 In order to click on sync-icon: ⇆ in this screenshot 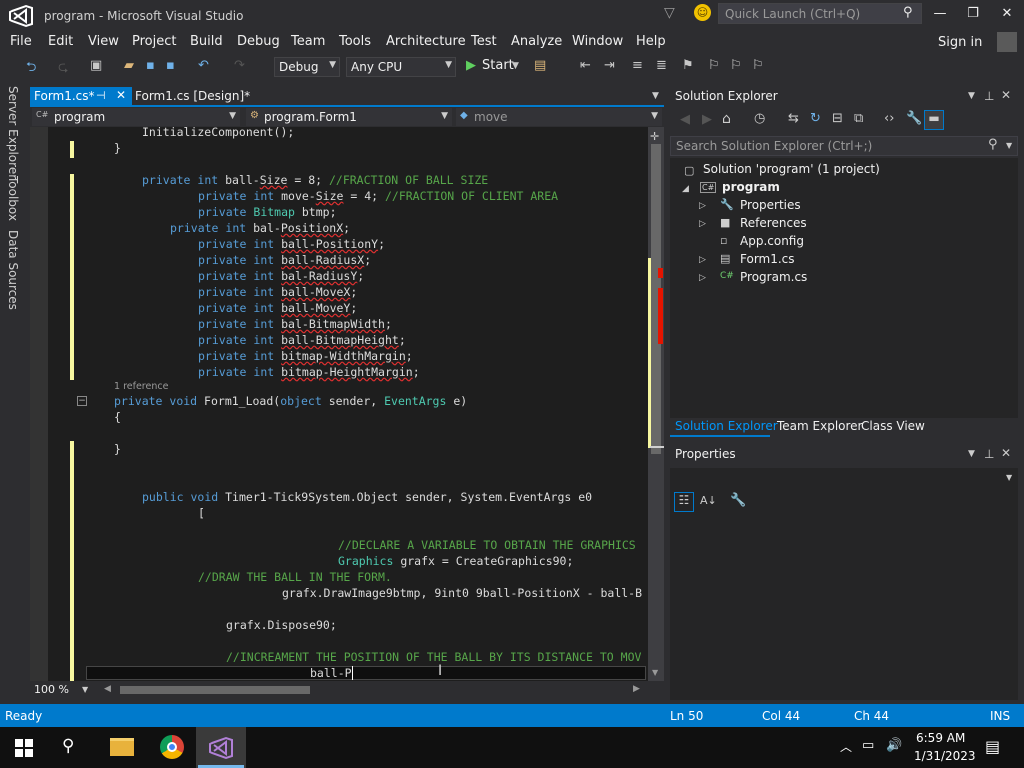, I will do `click(793, 118)`.